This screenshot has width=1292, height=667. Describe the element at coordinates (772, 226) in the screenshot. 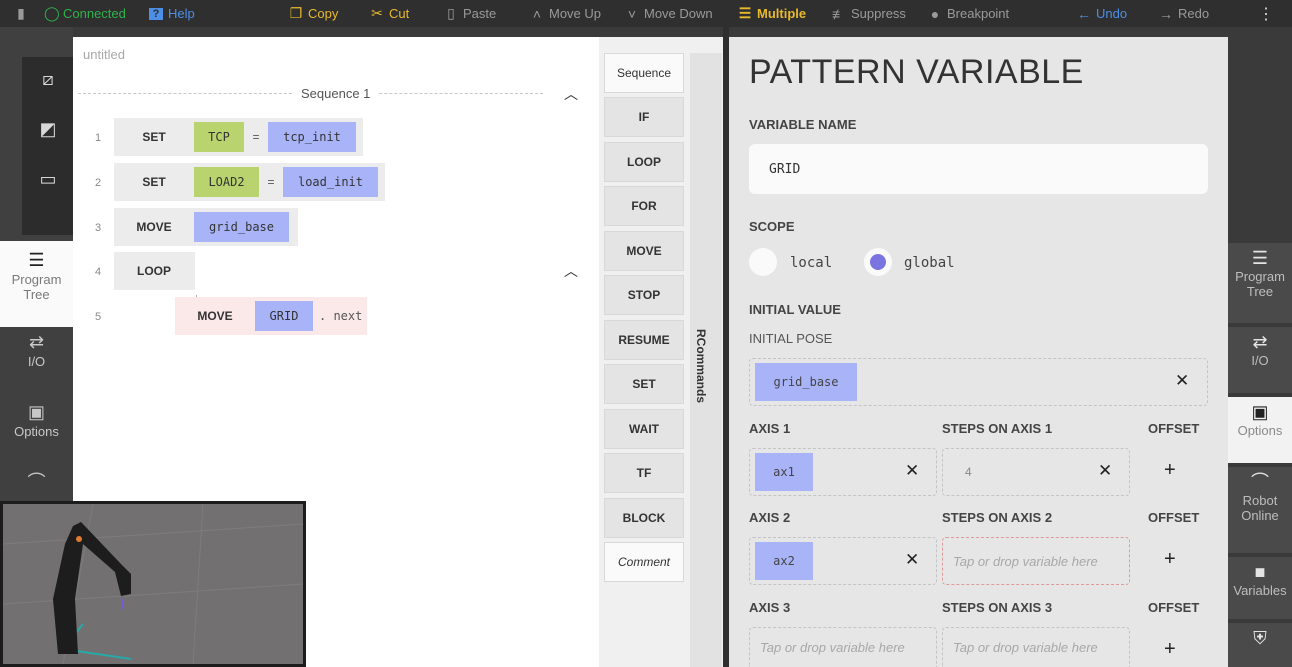

I see `scope-label: SCOPE` at that location.